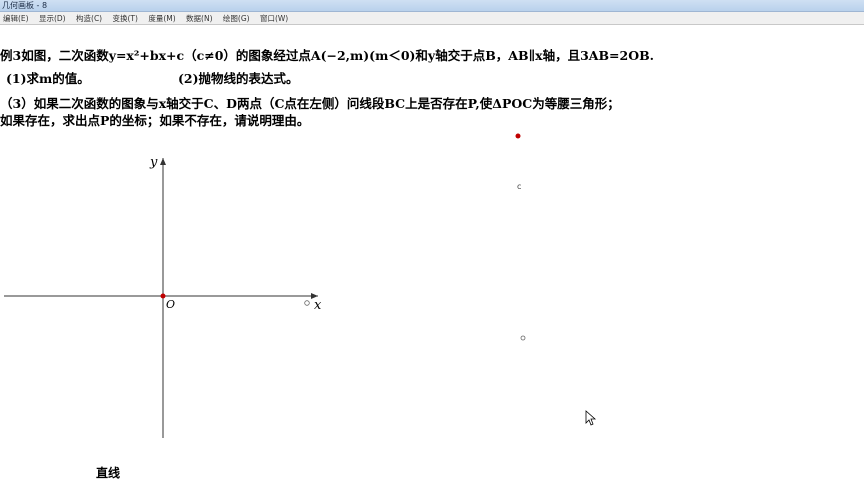 This screenshot has width=864, height=486. What do you see at coordinates (518, 136) in the screenshot?
I see `free-point` at bounding box center [518, 136].